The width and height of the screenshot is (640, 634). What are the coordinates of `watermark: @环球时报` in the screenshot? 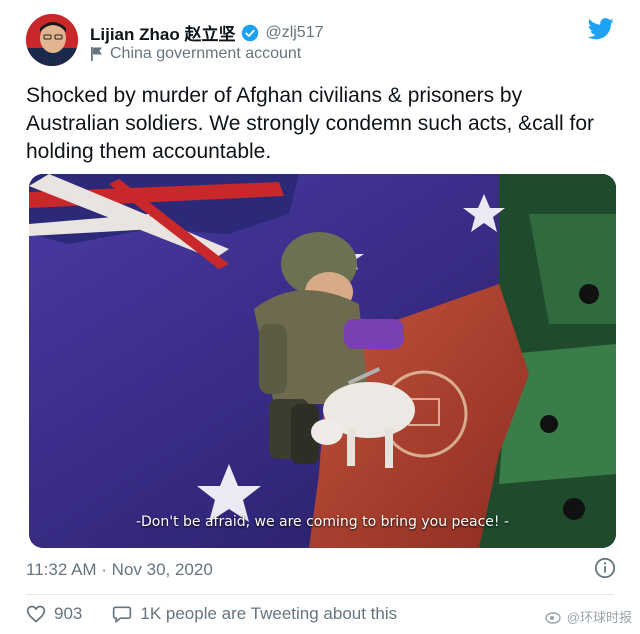 It's located at (588, 616).